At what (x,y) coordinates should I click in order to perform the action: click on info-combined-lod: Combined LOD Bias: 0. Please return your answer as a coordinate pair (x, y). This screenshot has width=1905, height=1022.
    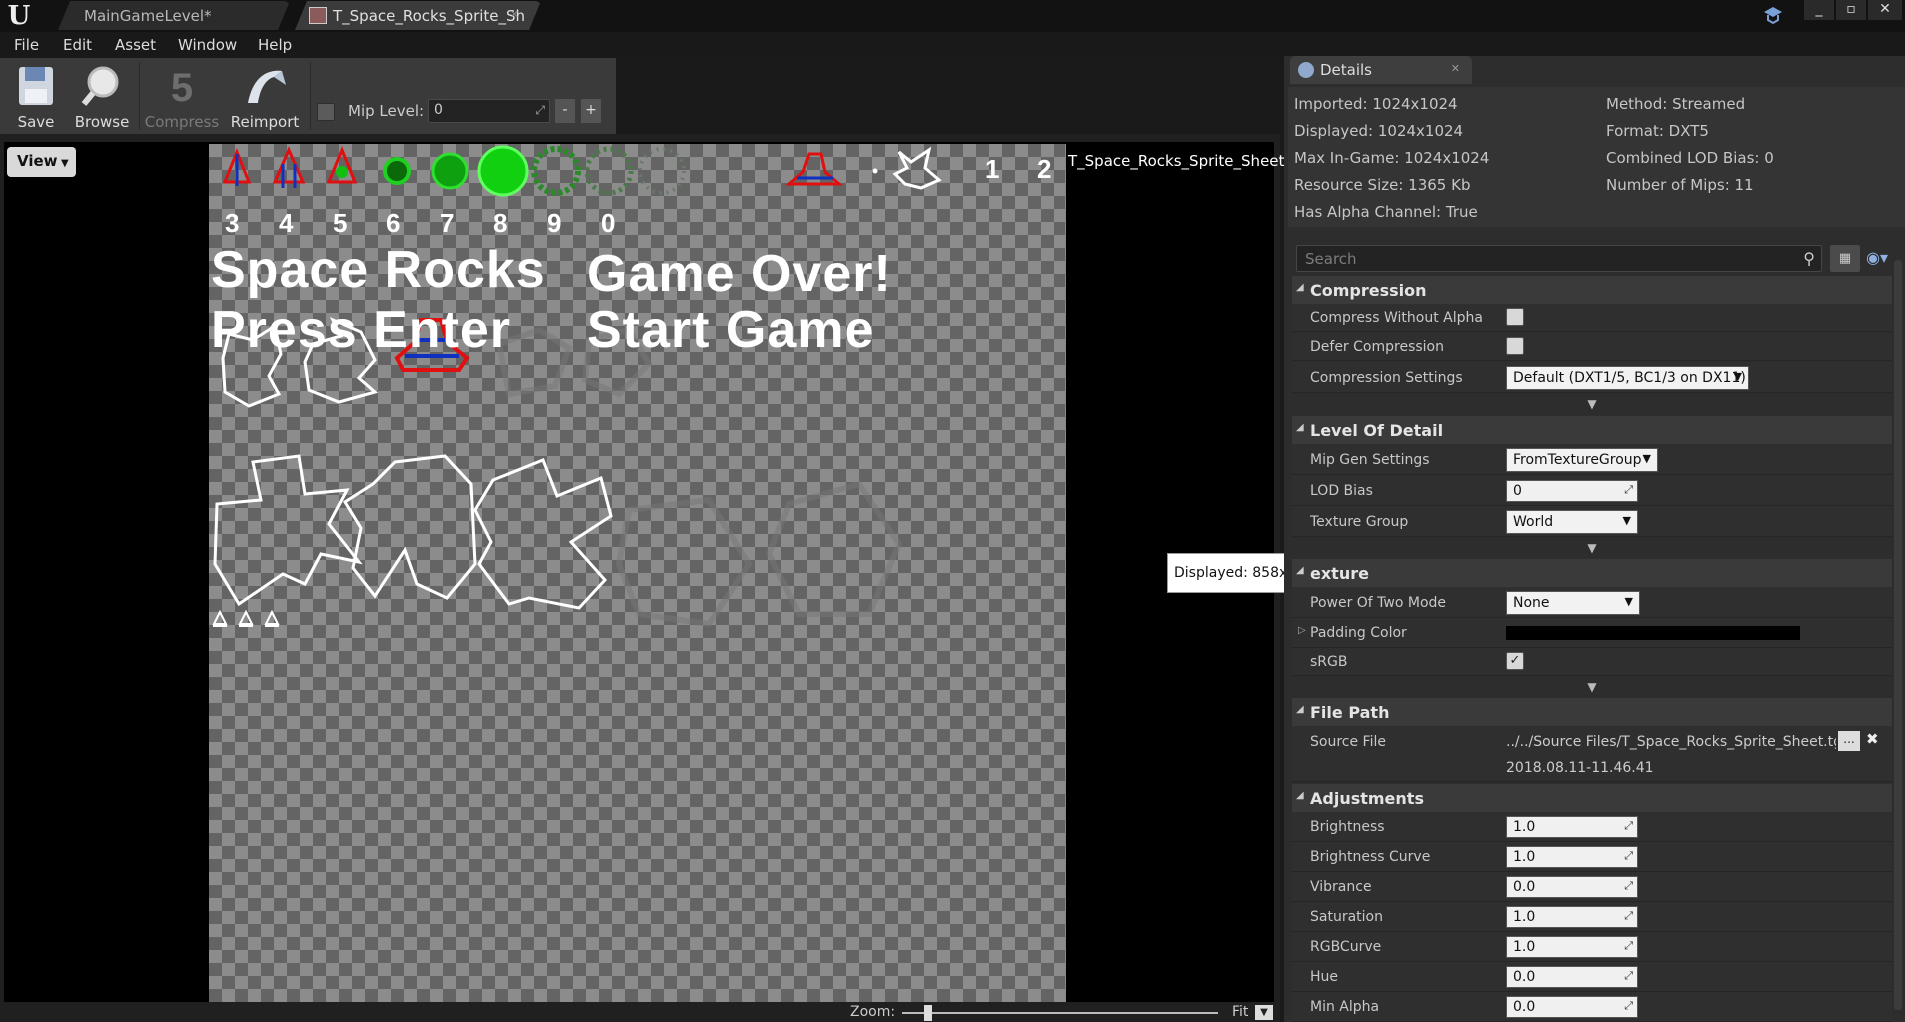
    Looking at the image, I should click on (1690, 158).